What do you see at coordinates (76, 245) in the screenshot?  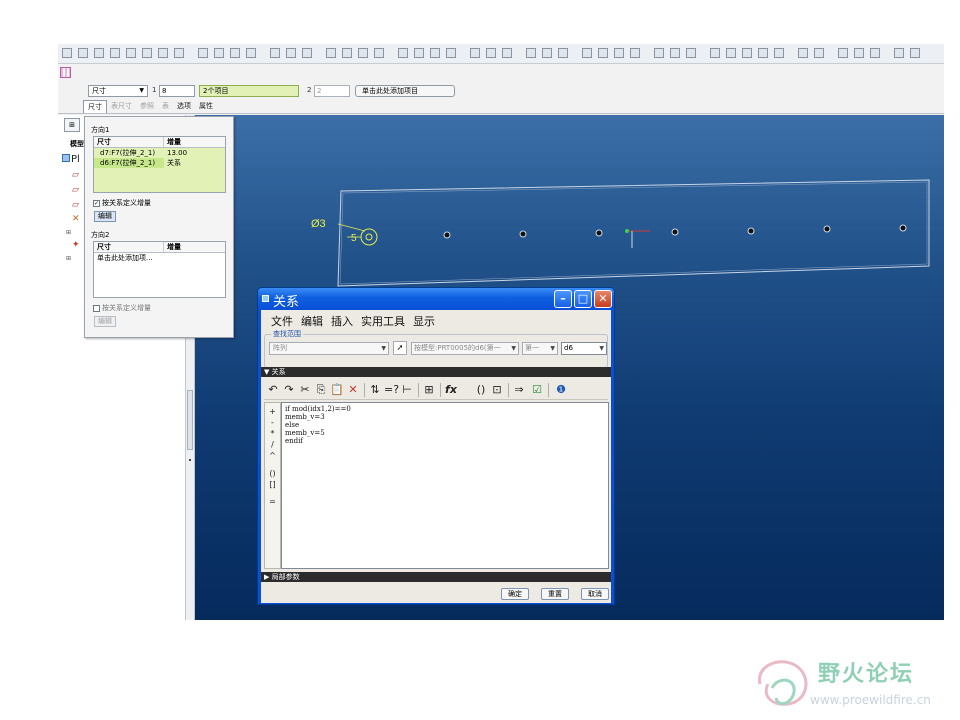 I see `insert-here-icon: ✦` at bounding box center [76, 245].